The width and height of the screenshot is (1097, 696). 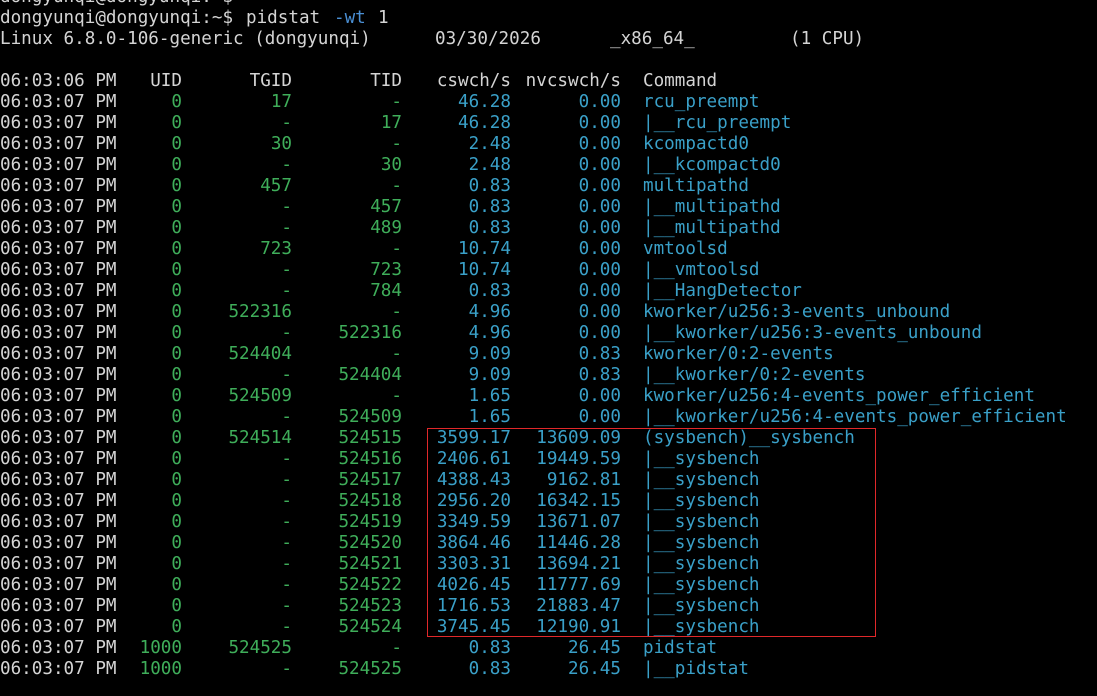 What do you see at coordinates (680, 648) in the screenshot?
I see `row-command: pidstat` at bounding box center [680, 648].